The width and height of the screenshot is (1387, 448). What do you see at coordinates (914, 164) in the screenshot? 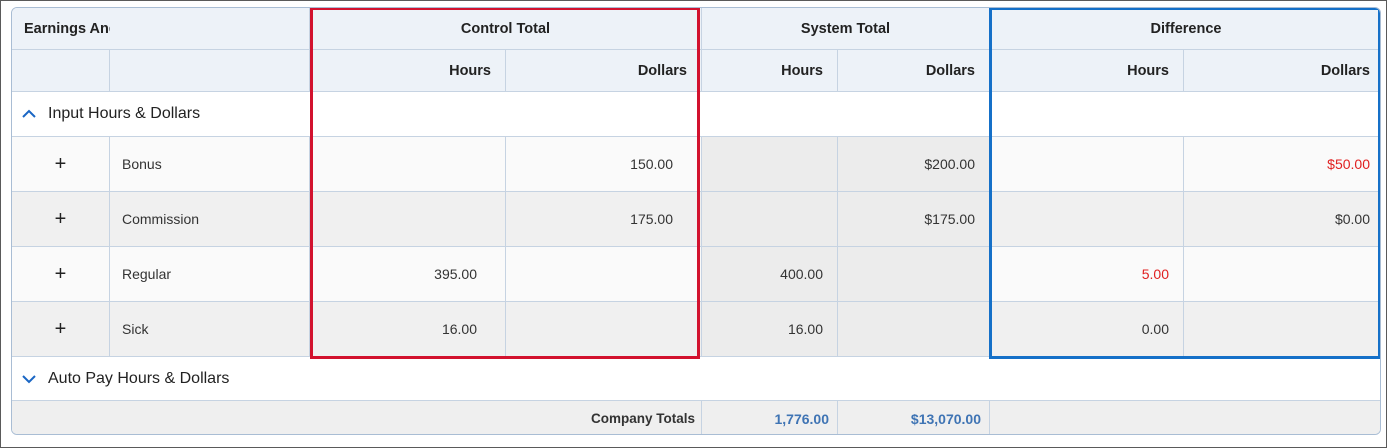
I see `bonus-system-dollars: $200.00` at bounding box center [914, 164].